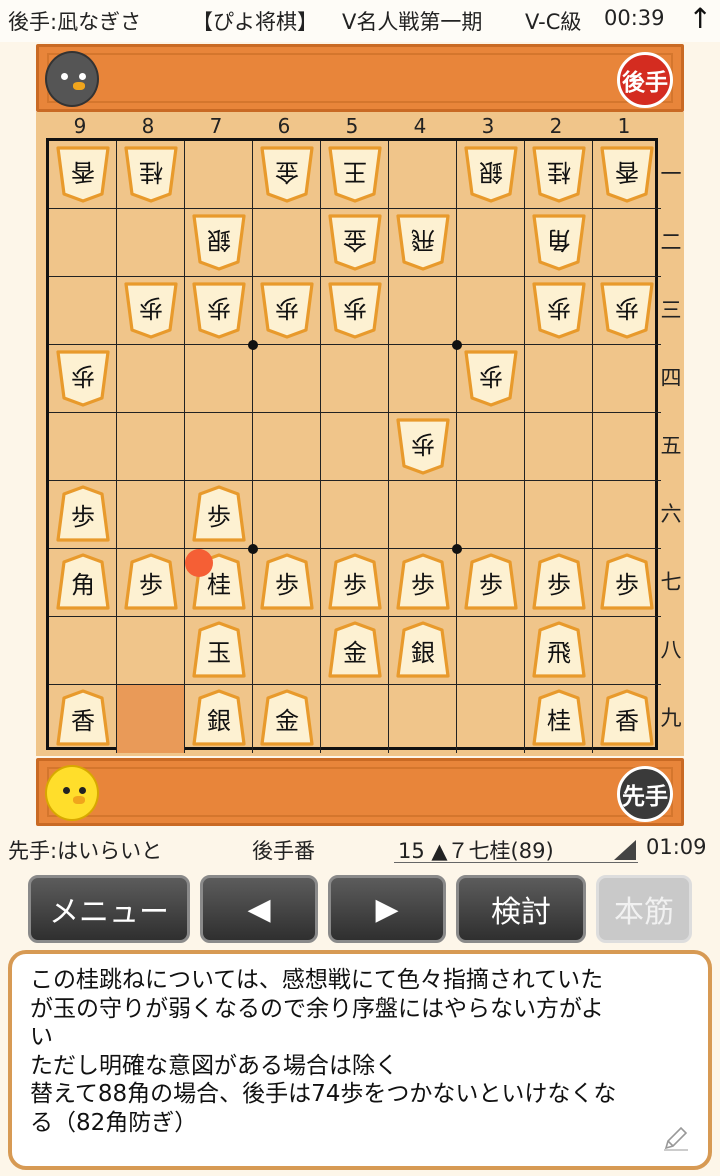  What do you see at coordinates (219, 718) in the screenshot?
I see `sente-piece-7九: 銀` at bounding box center [219, 718].